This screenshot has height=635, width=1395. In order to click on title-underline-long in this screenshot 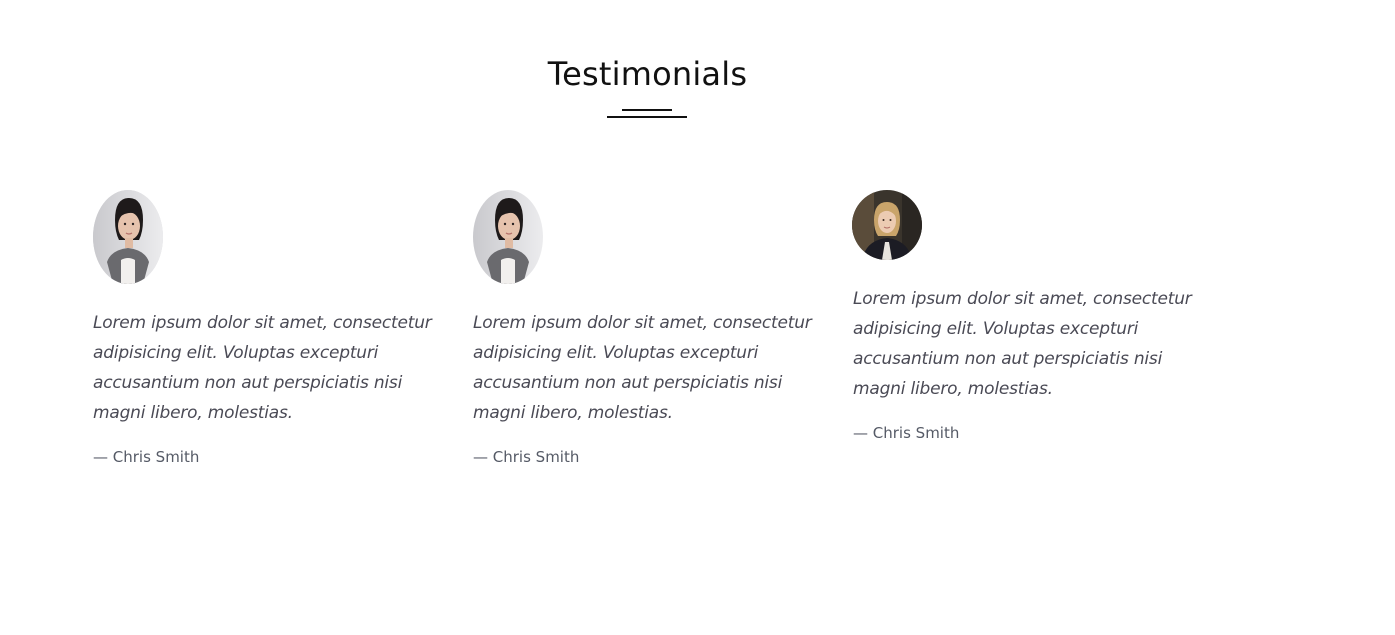, I will do `click(647, 117)`.